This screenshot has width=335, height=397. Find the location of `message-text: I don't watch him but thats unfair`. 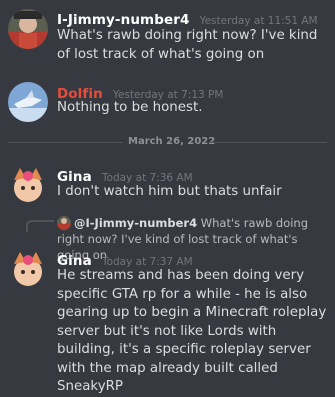

message-text: I don't watch him but thats unfair is located at coordinates (169, 191).